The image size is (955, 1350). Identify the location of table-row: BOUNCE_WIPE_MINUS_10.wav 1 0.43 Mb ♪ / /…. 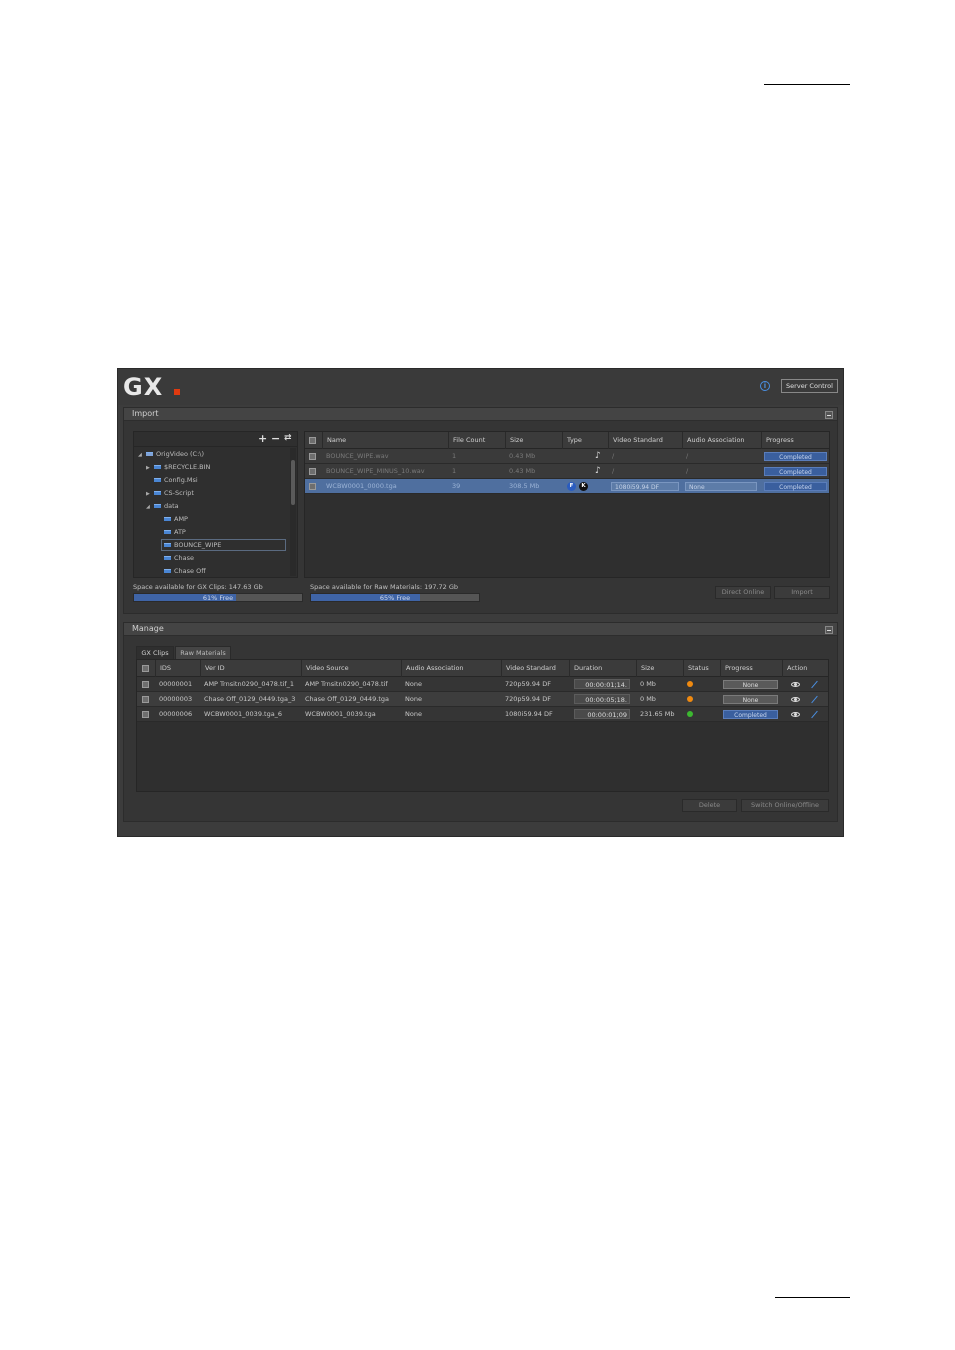
(567, 471).